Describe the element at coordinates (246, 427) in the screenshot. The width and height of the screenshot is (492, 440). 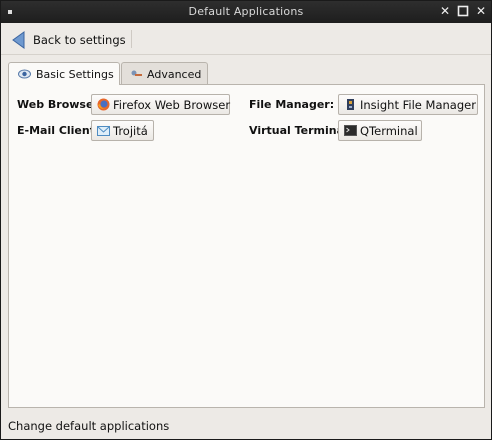
I see `status-bar: Change default applications` at that location.